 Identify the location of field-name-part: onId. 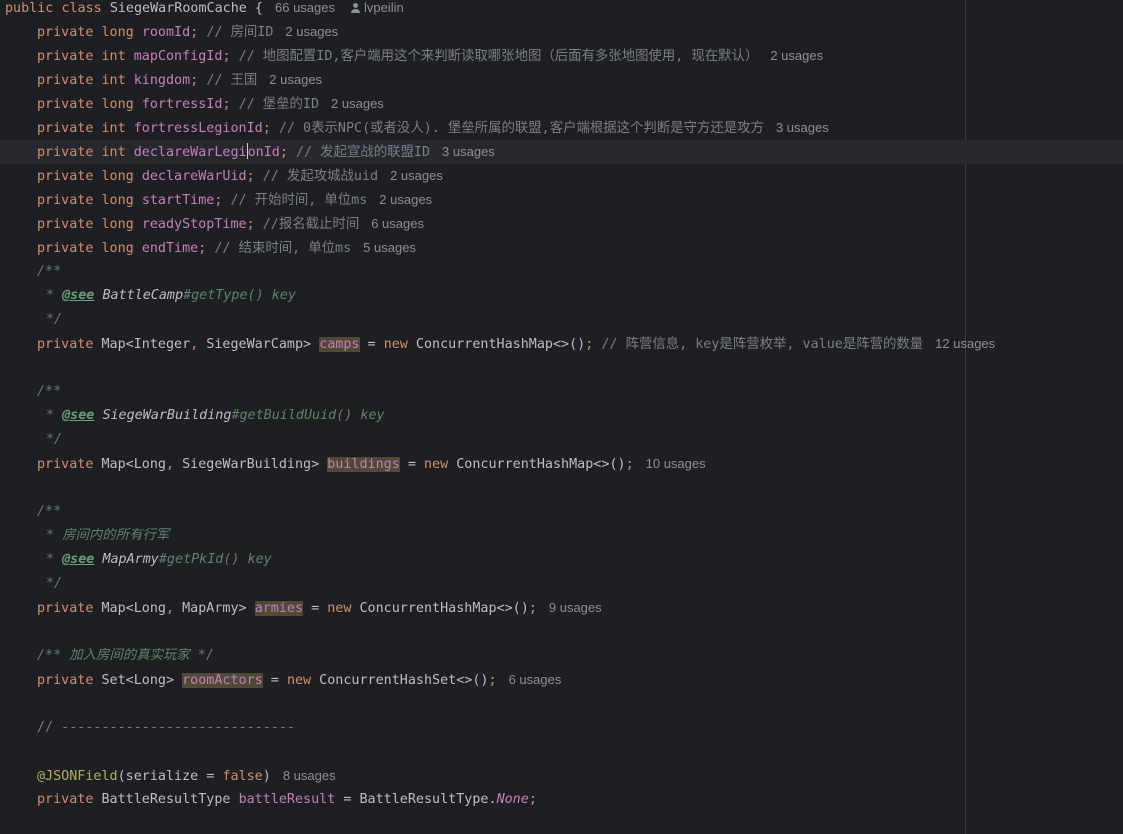
(263, 152).